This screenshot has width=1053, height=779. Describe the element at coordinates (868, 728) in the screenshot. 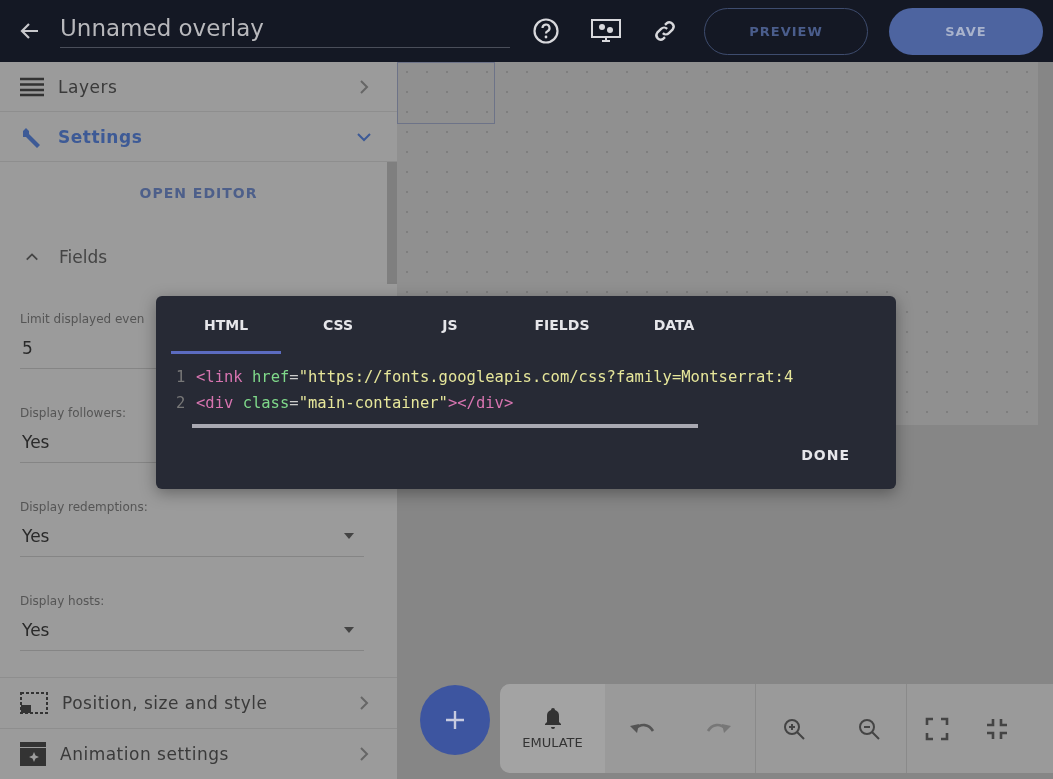

I see `zoom-out-icon` at that location.